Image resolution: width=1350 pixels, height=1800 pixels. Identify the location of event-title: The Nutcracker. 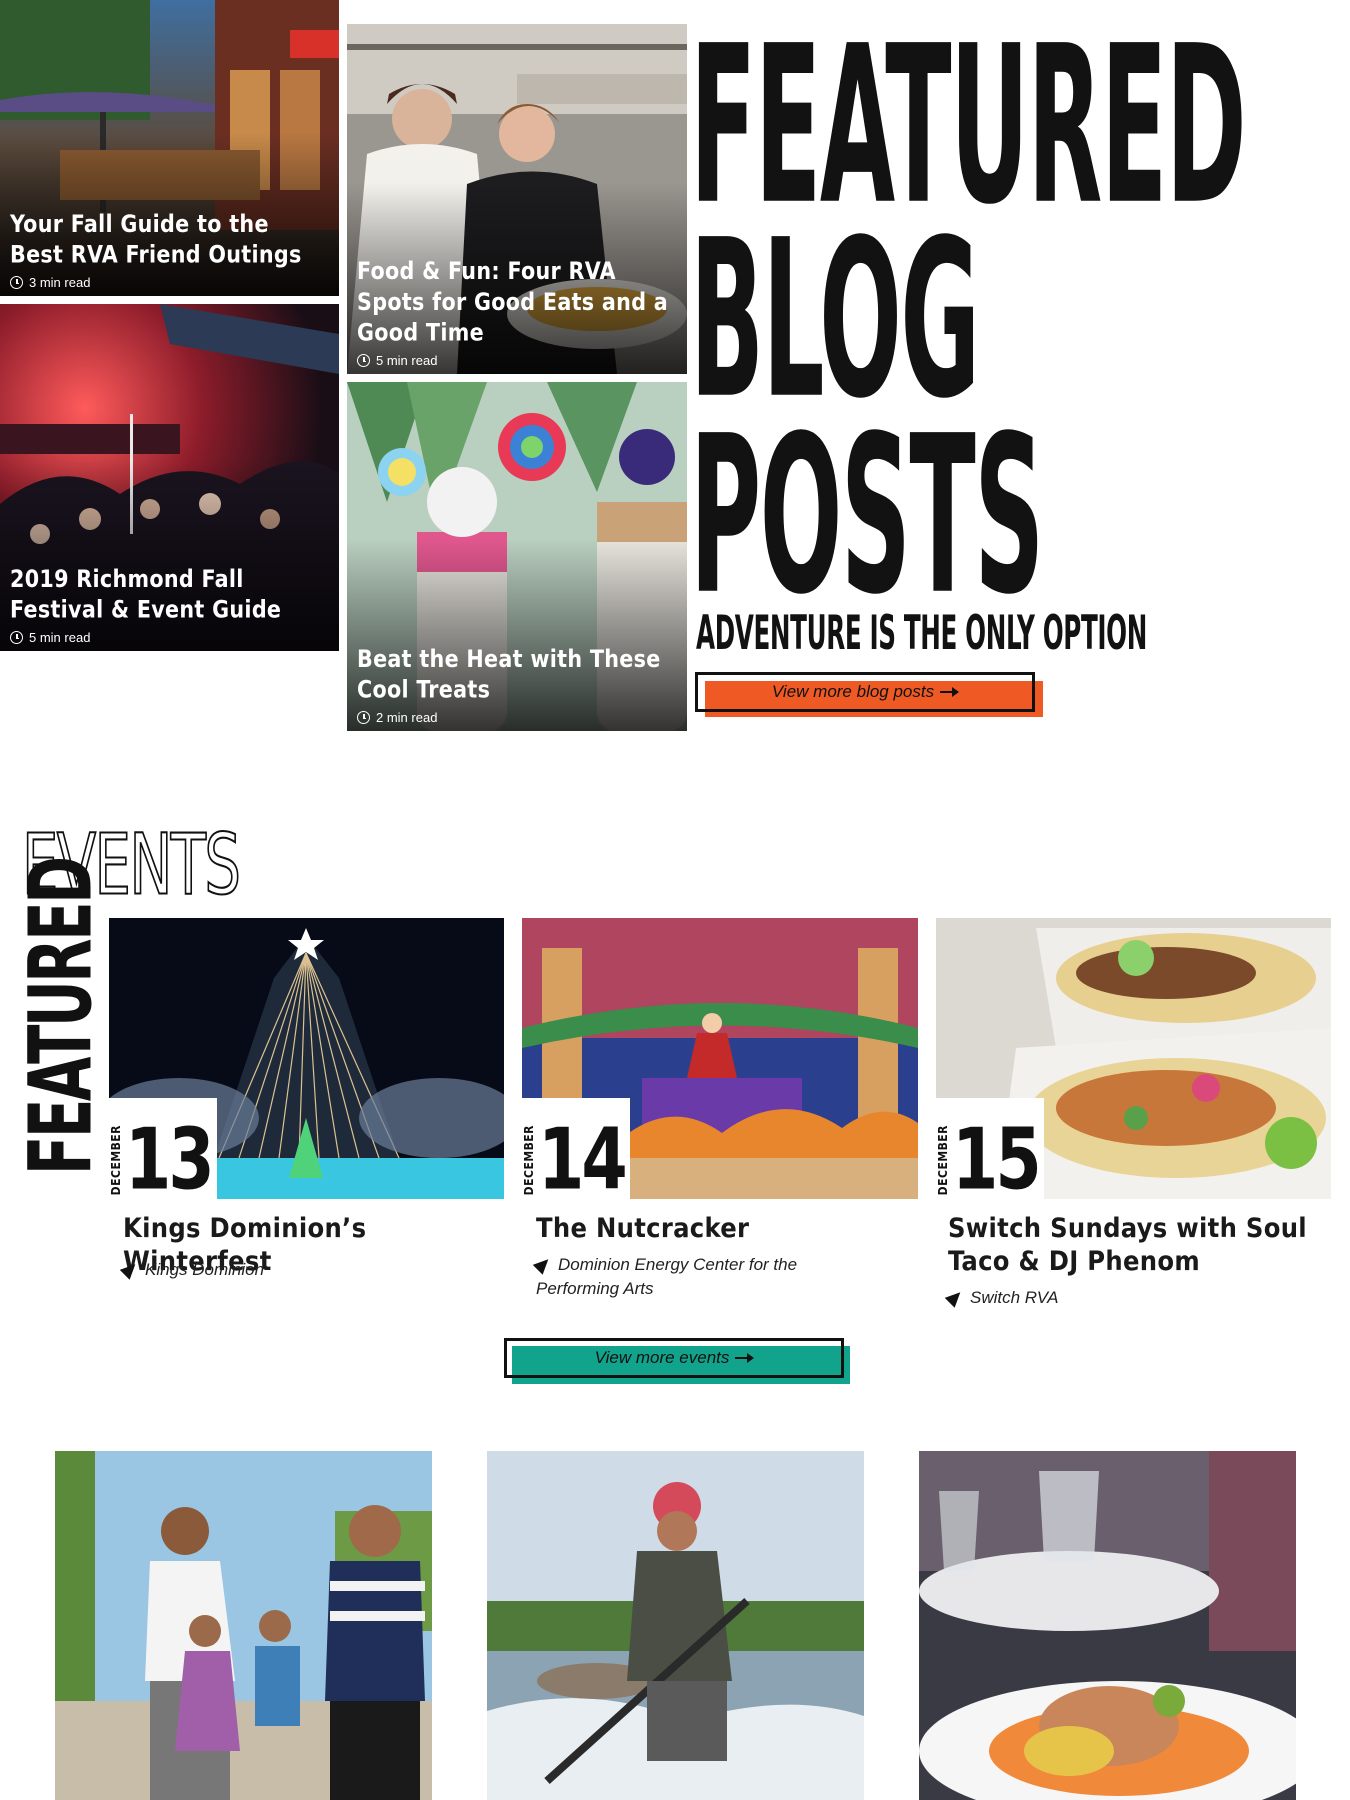
(726, 1228).